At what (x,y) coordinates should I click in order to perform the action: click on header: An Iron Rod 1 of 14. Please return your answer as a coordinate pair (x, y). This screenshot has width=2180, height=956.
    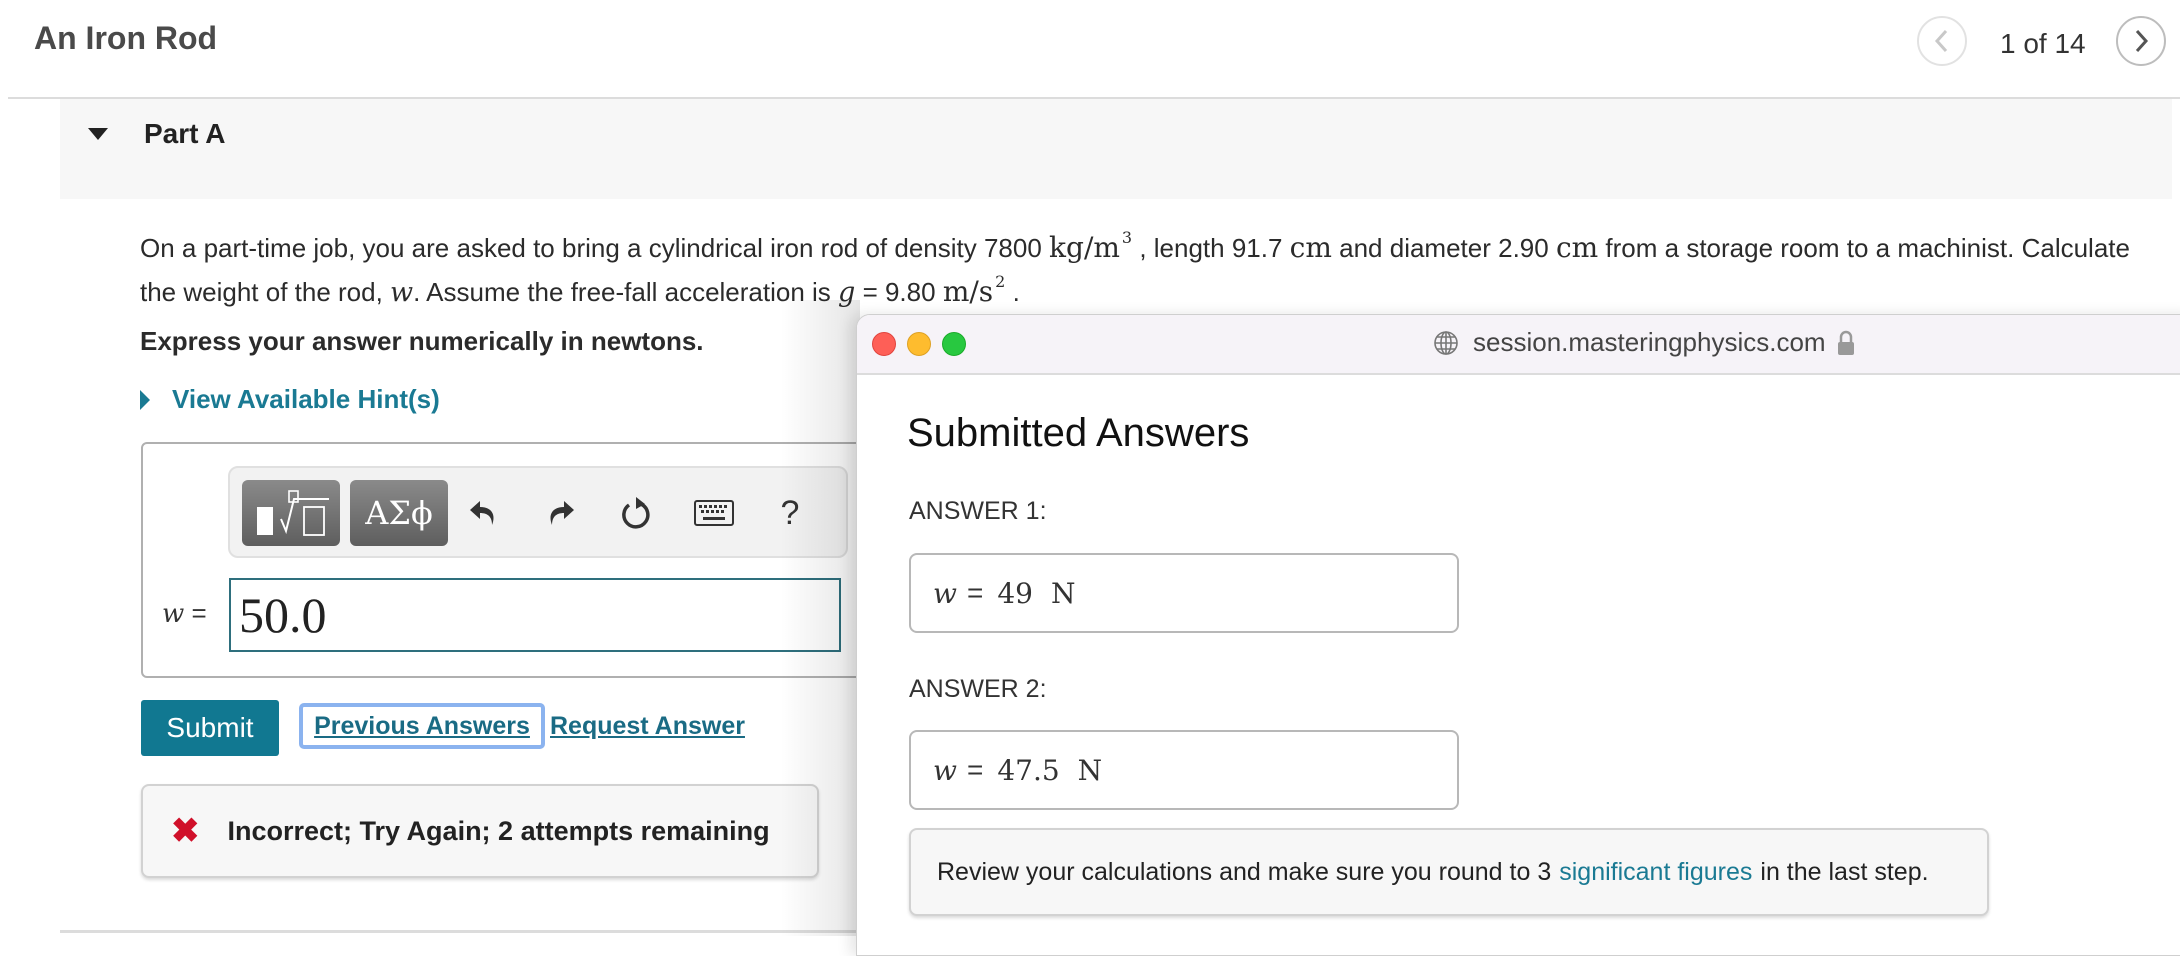
    Looking at the image, I should click on (1090, 49).